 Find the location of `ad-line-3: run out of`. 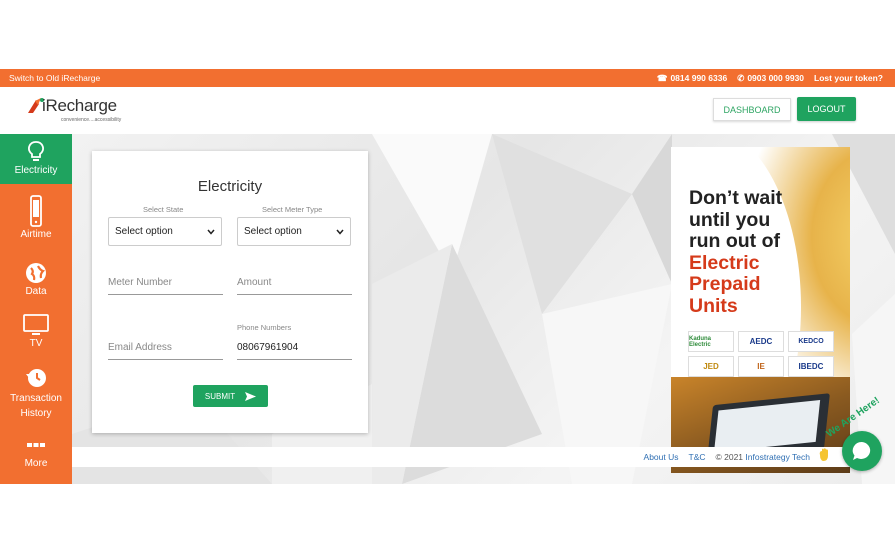

ad-line-3: run out of is located at coordinates (734, 241).